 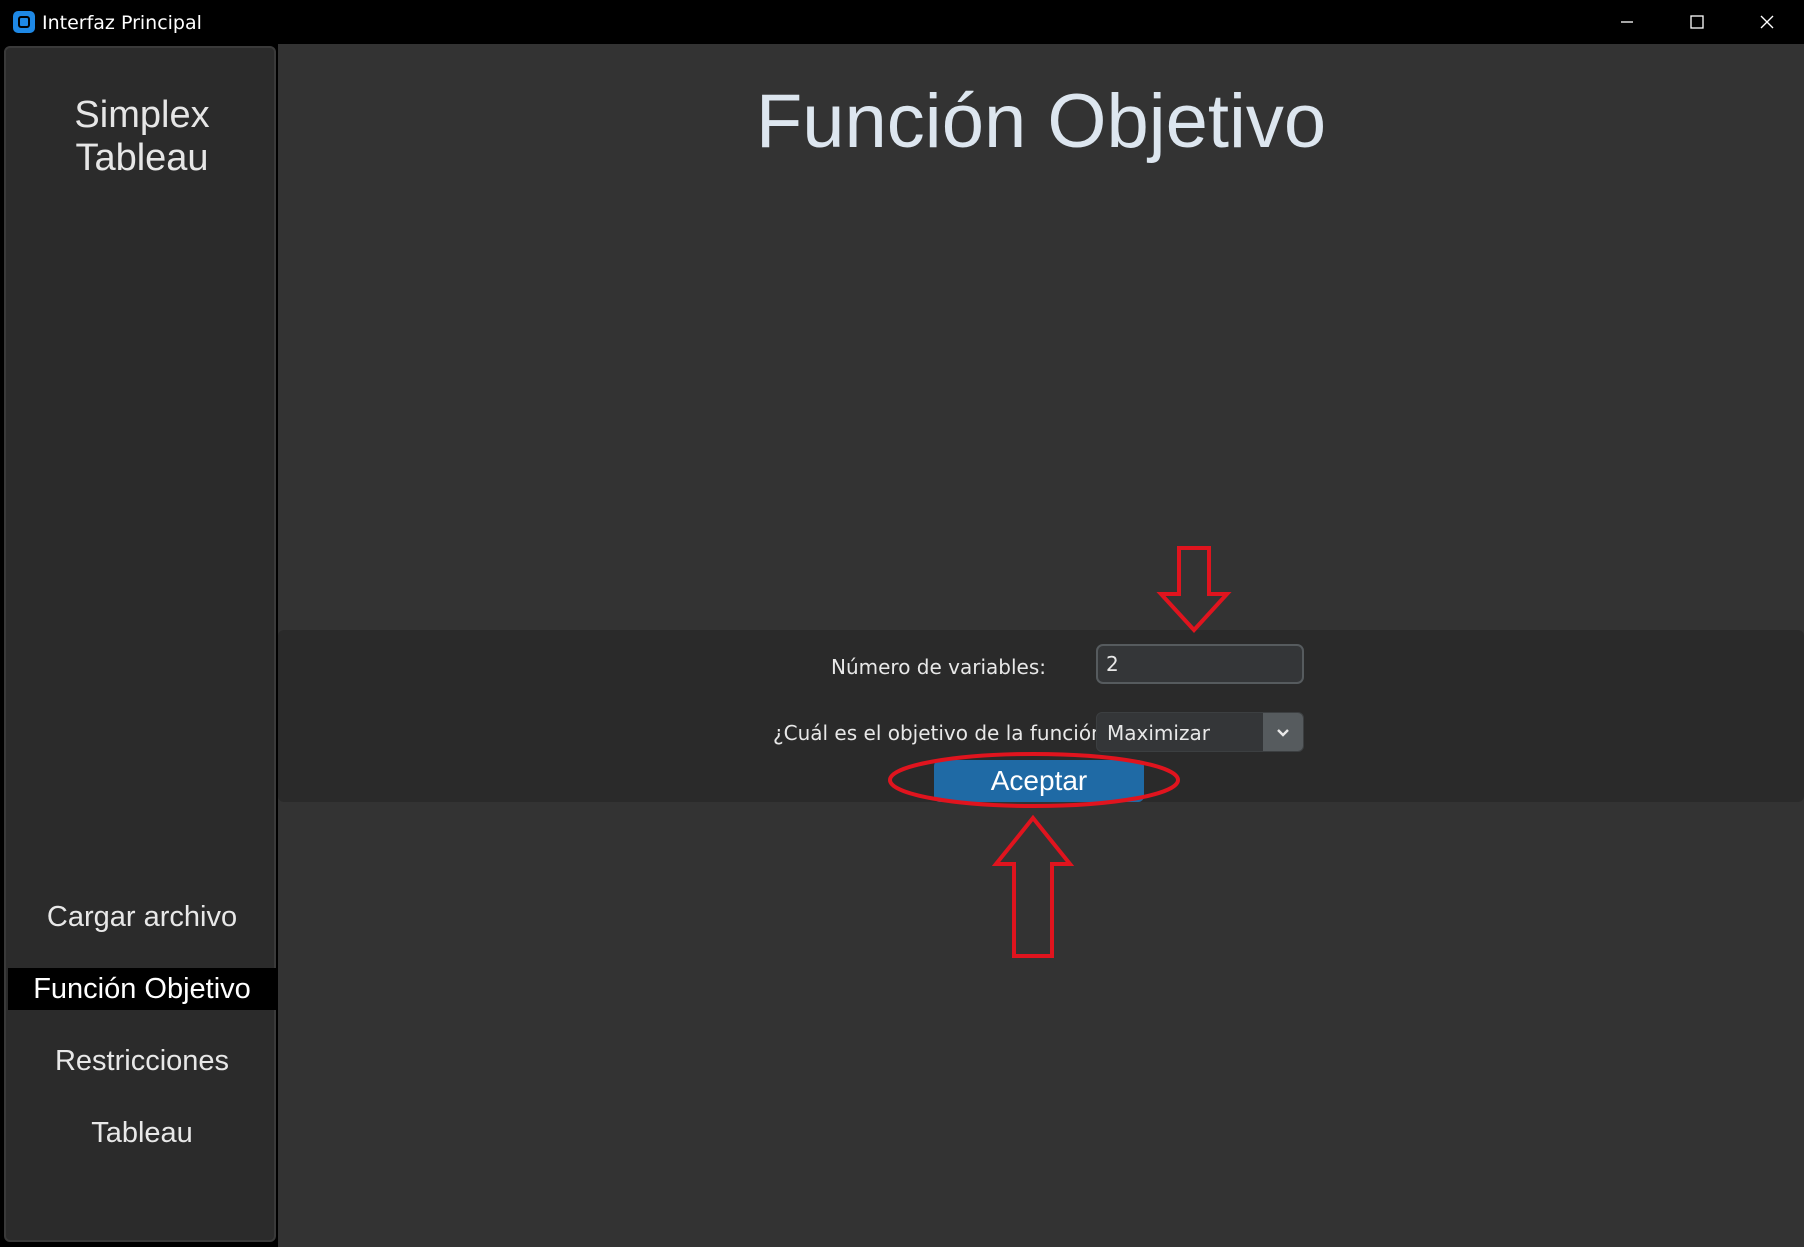 I want to click on window-title: Interfaz Principal, so click(x=122, y=23).